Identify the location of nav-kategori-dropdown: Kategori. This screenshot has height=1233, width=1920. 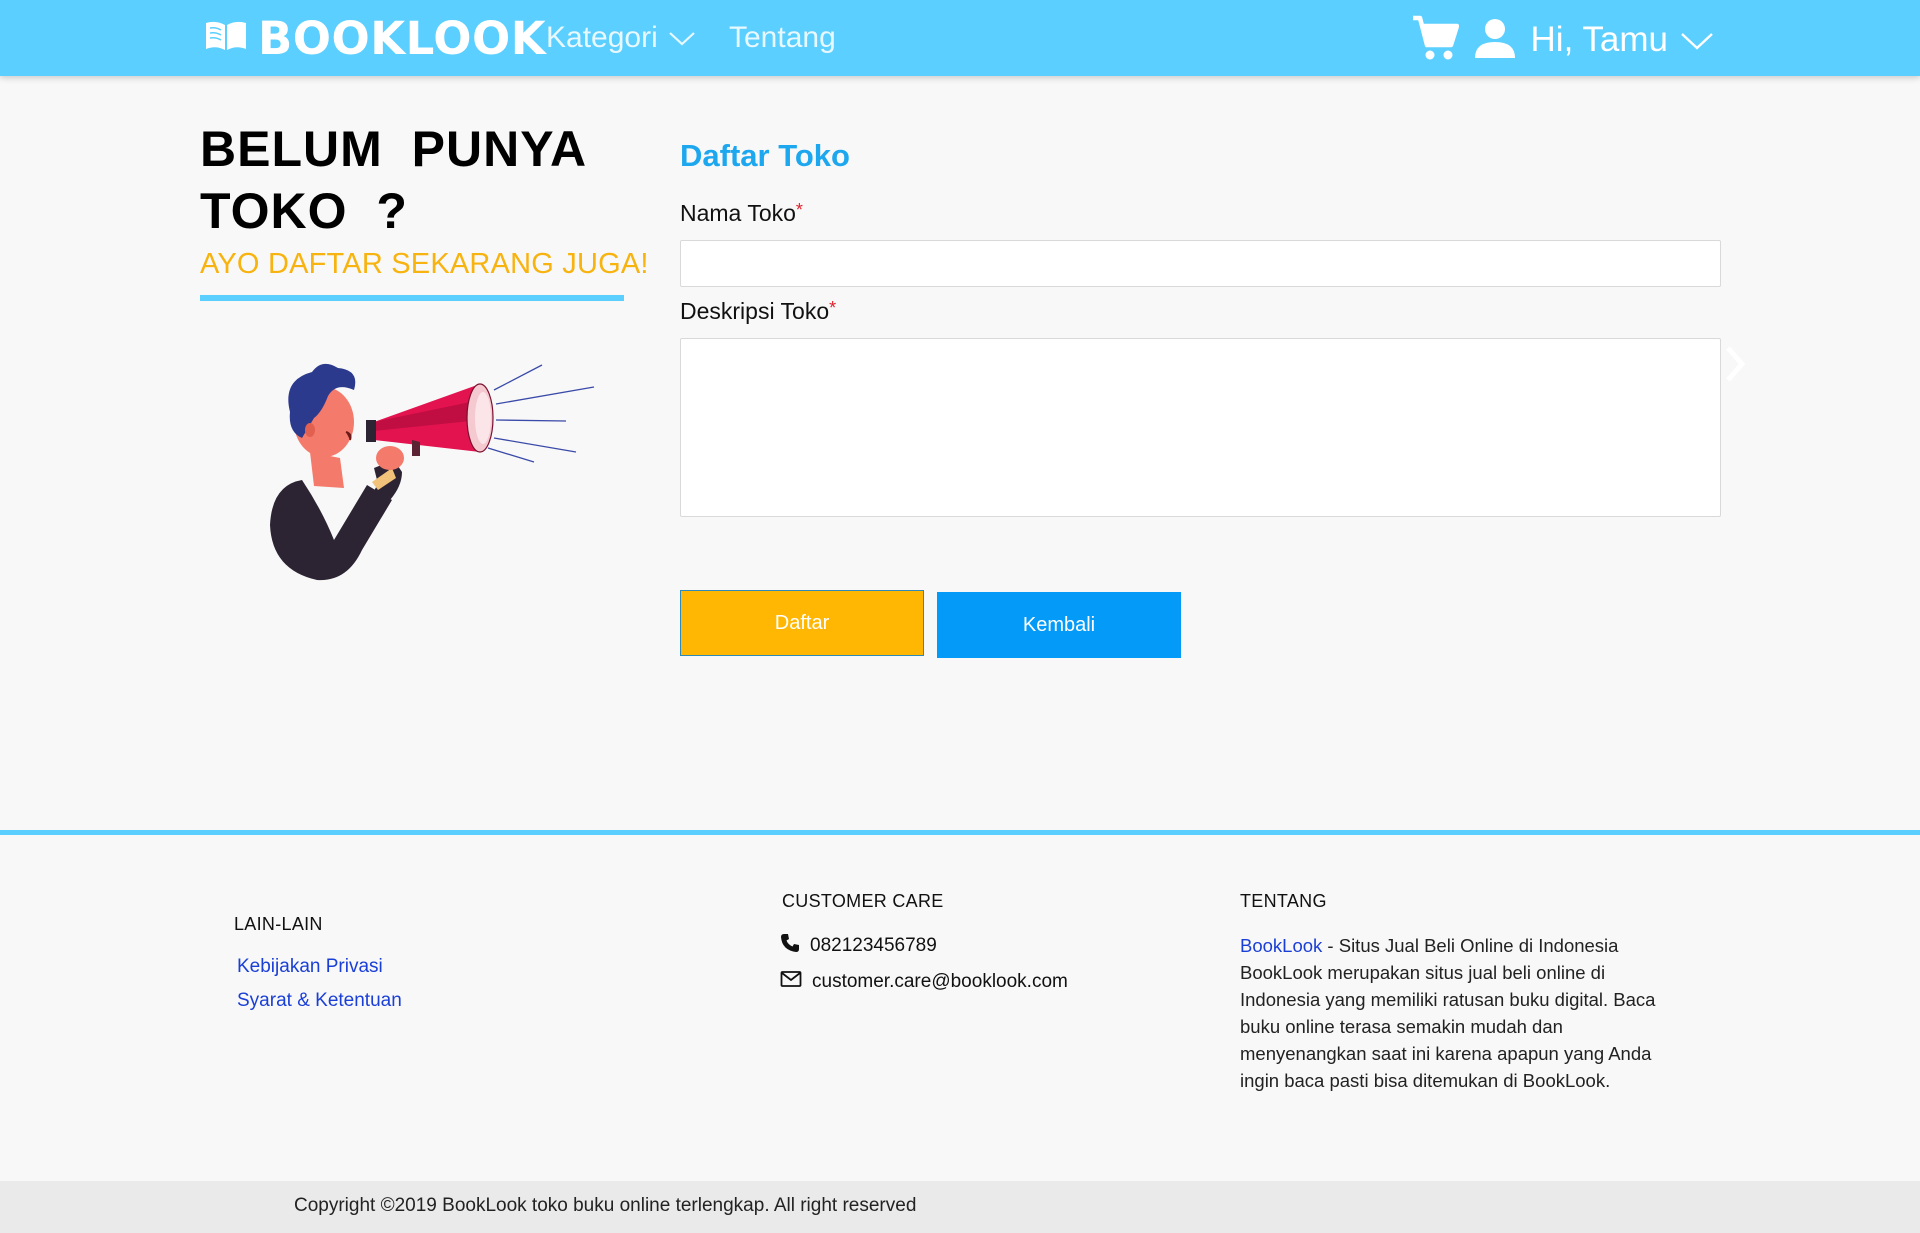
(621, 38).